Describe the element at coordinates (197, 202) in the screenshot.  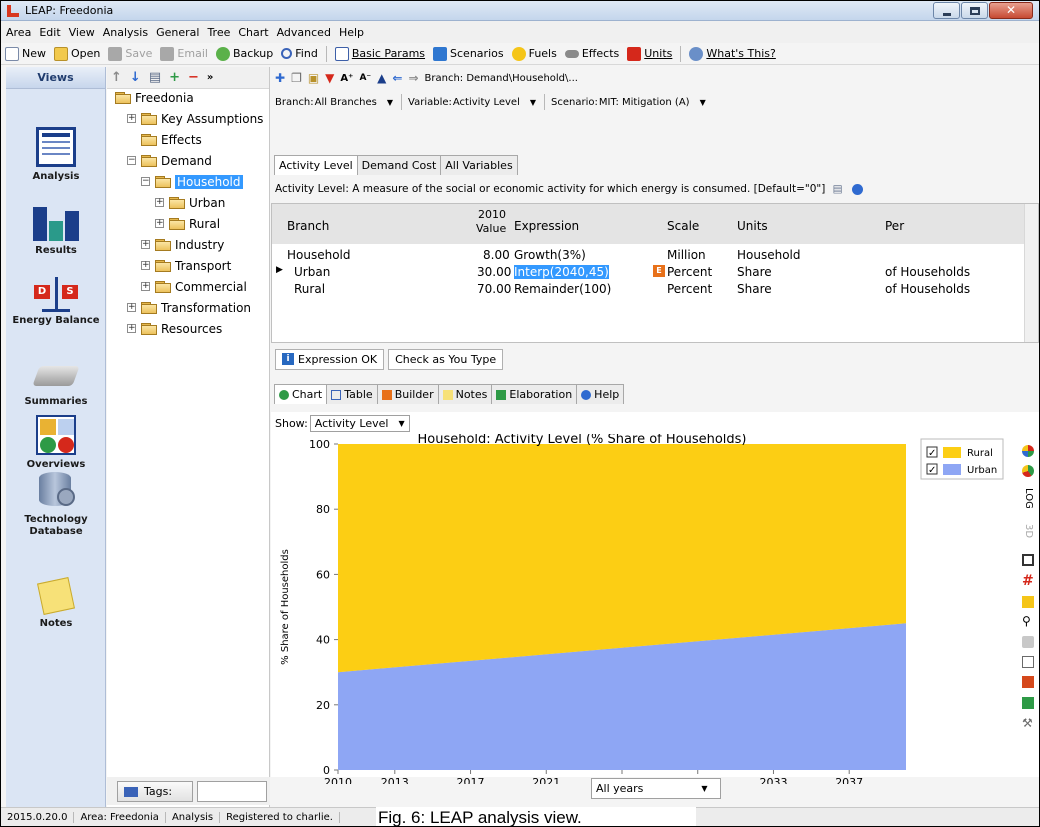
I see `tree-node-urban: Urban` at that location.